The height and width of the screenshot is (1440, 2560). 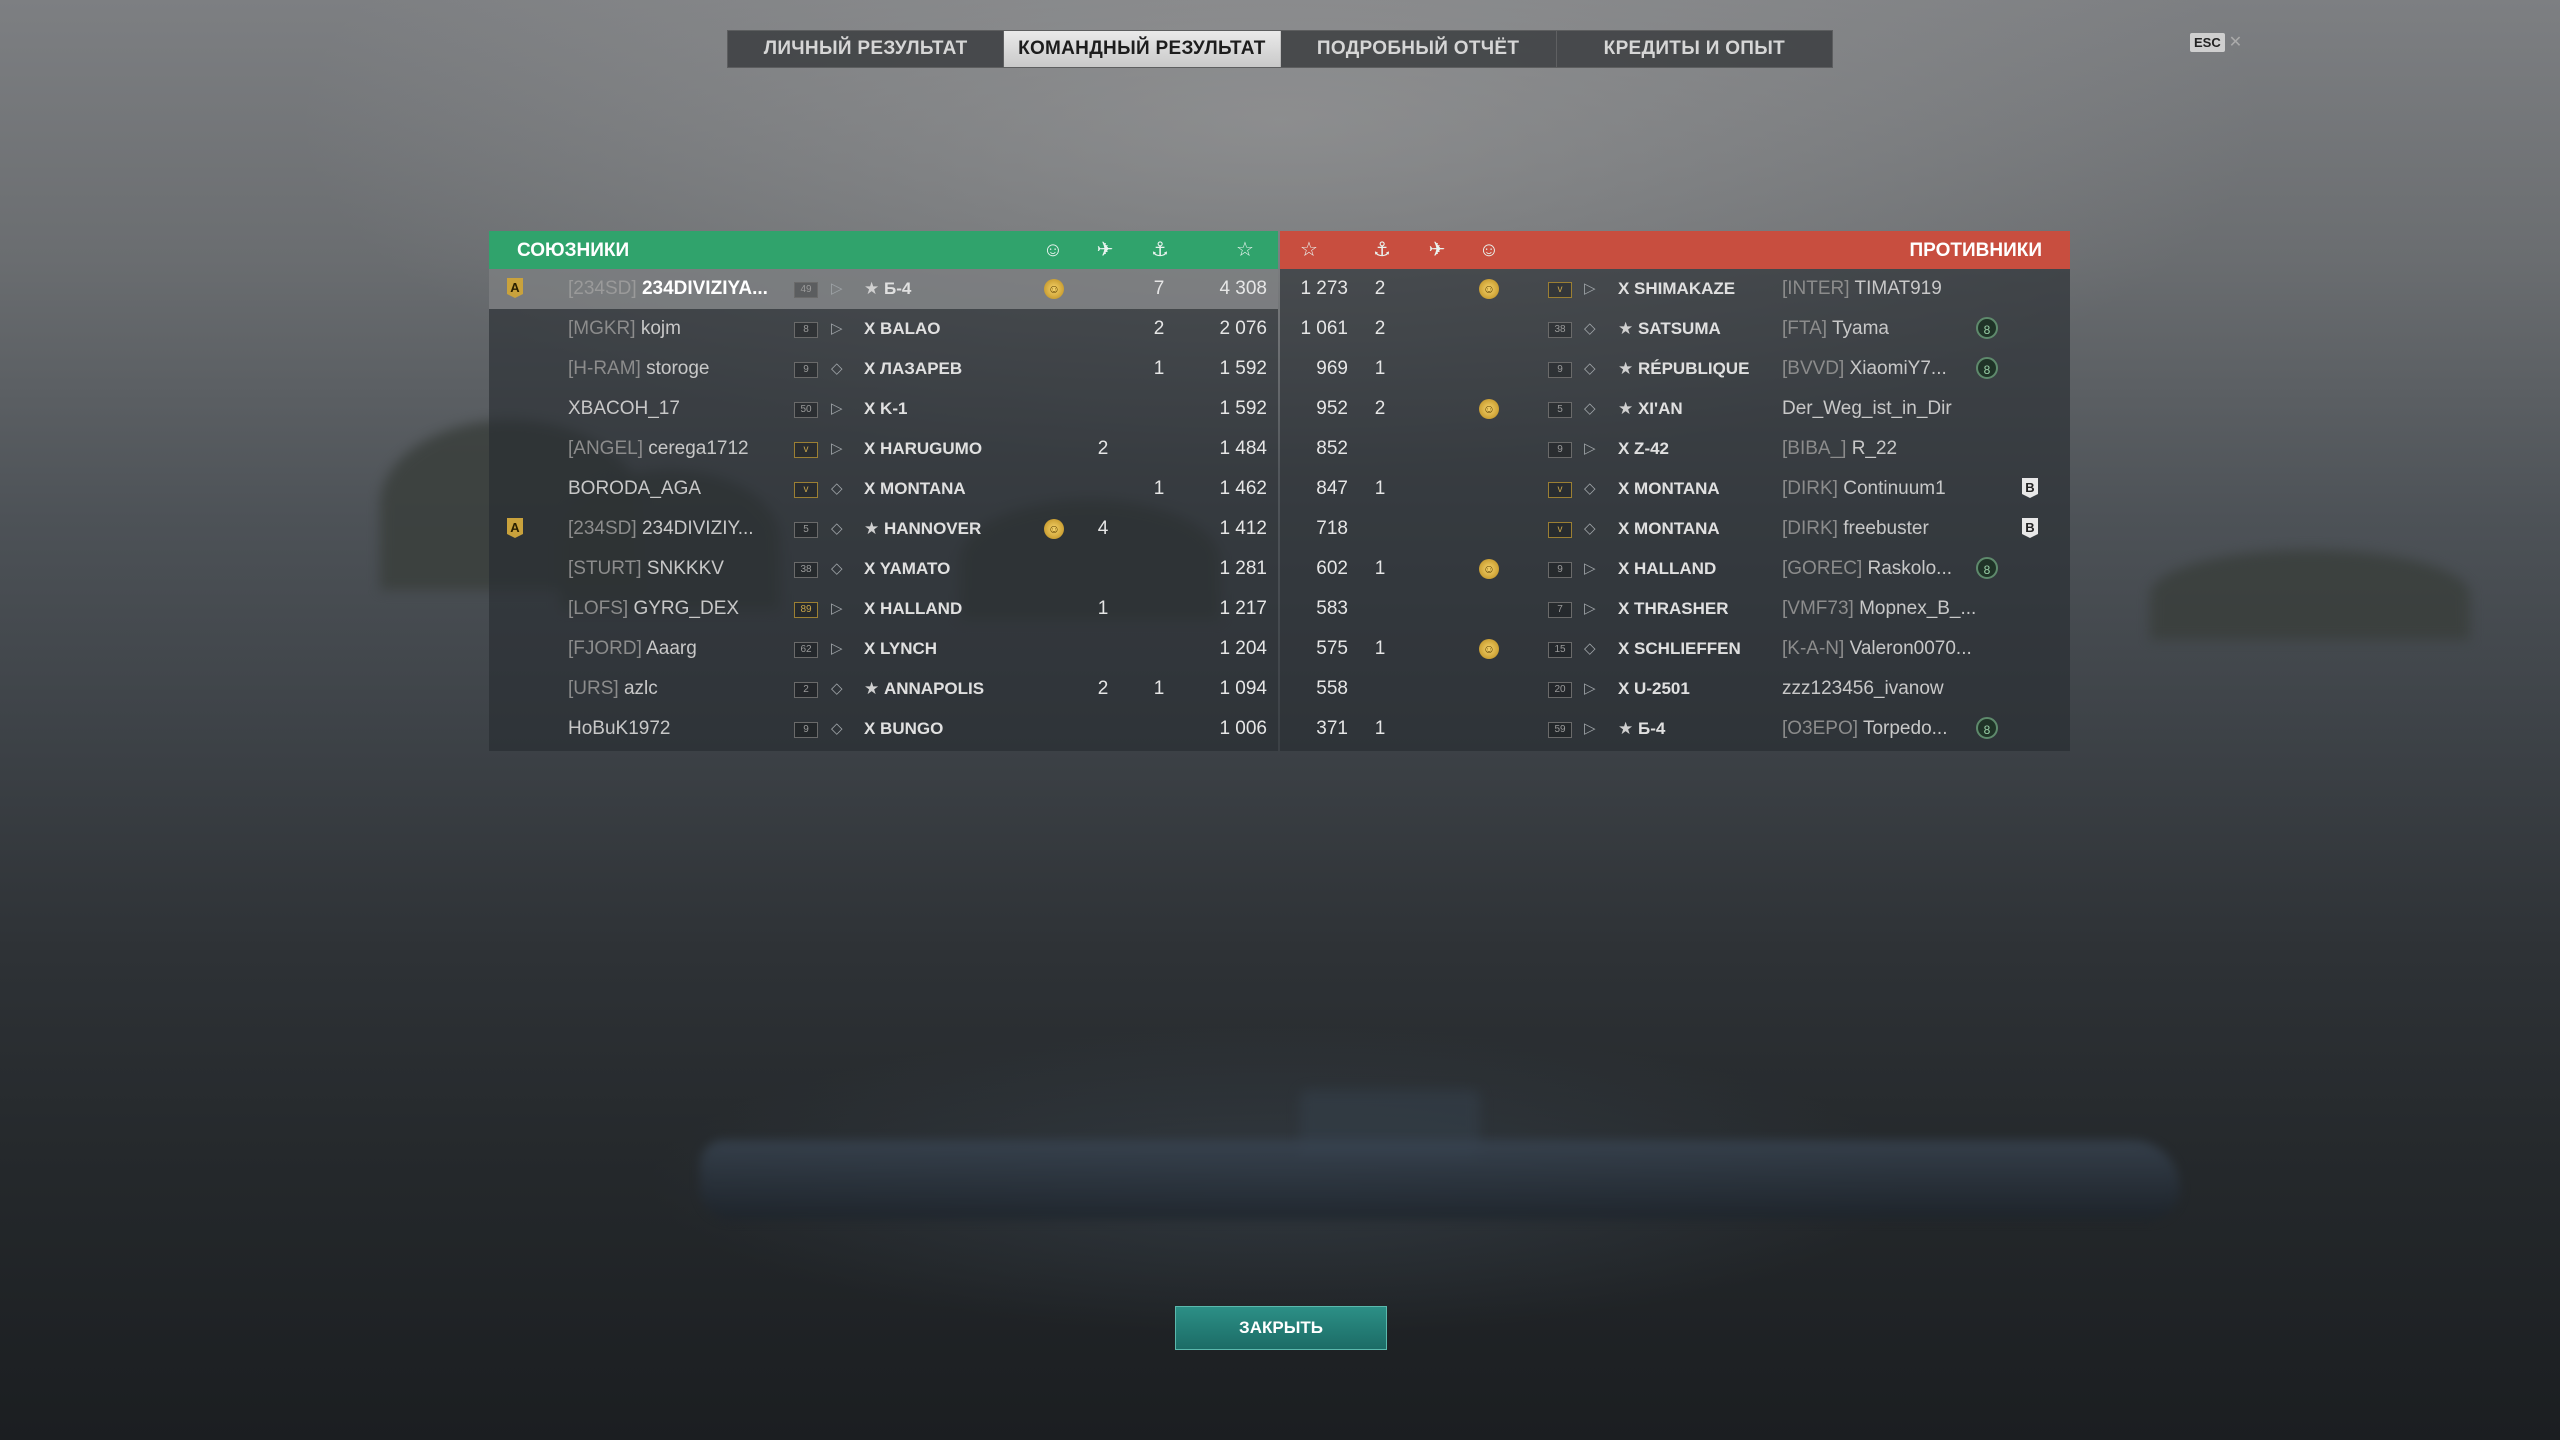 I want to click on enemy-player-row: 952 2 ☺ 5 ◇ ★ XI'AN Der_Weg_ist_in_Dir, so click(x=1675, y=409).